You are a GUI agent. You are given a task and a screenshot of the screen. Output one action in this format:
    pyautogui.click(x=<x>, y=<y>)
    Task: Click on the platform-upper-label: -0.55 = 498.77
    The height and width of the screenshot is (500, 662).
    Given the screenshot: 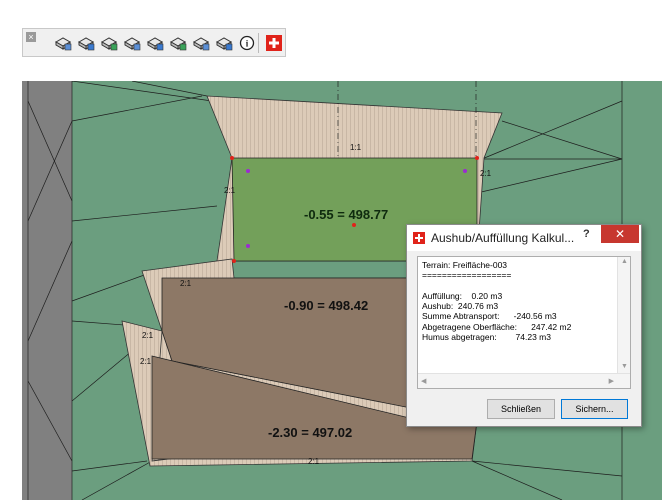 What is the action you would take?
    pyautogui.click(x=346, y=214)
    